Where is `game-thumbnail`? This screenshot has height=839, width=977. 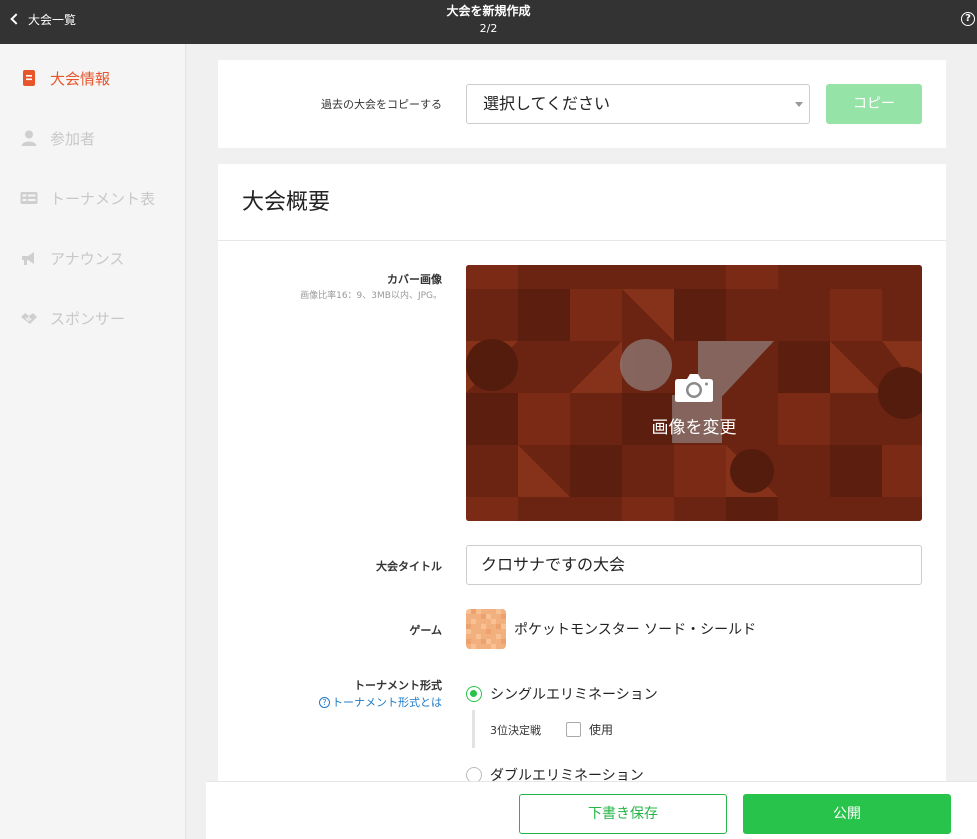
game-thumbnail is located at coordinates (486, 629).